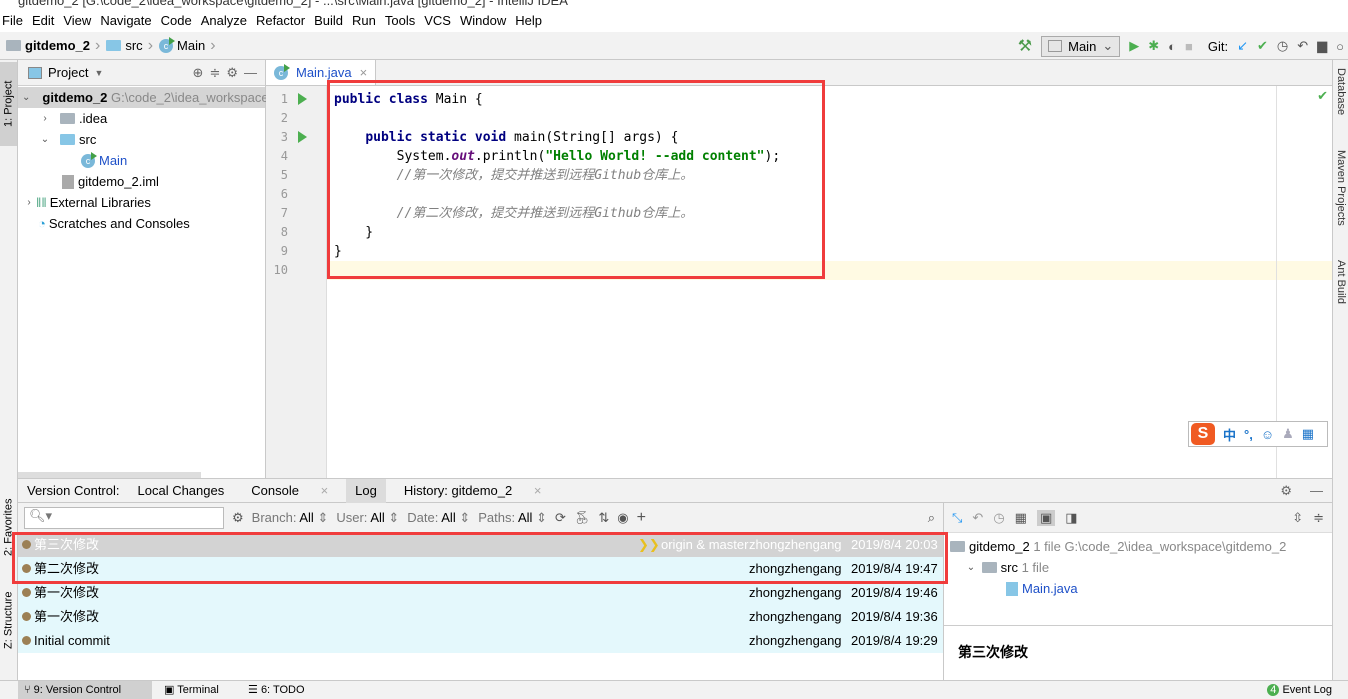 This screenshot has width=1348, height=699. I want to click on breadcrumb-main: c Main ›, so click(187, 45).